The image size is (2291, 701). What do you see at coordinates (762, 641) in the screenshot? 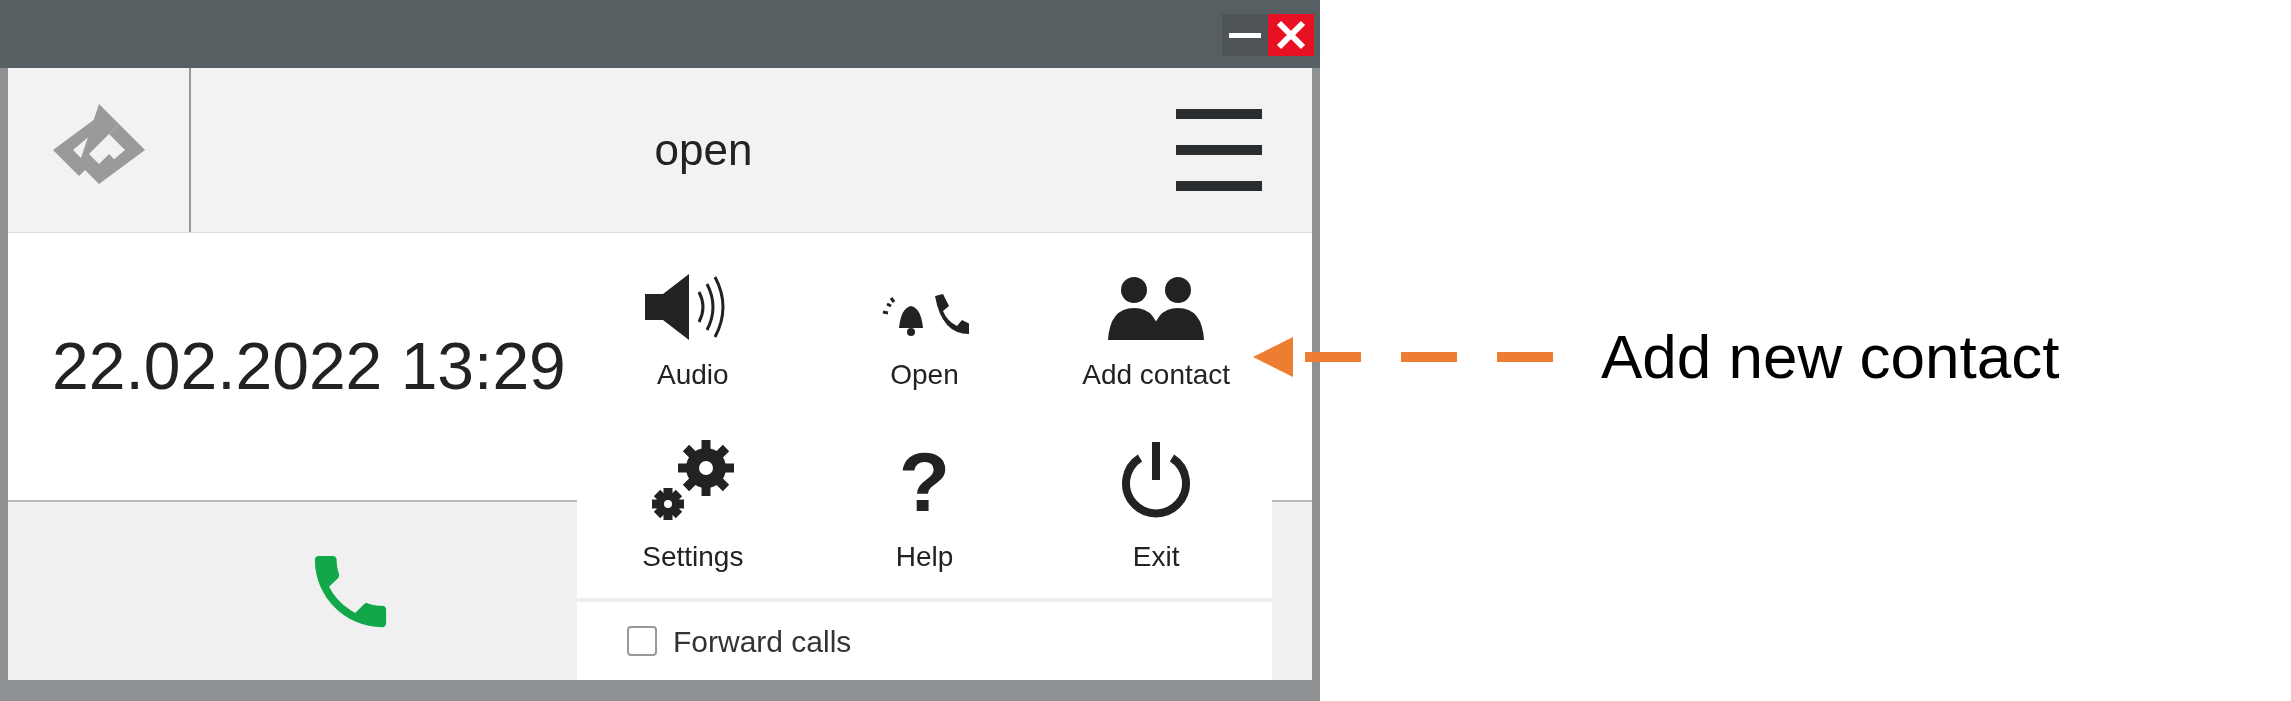
I see `checkbox-label: Forward calls` at bounding box center [762, 641].